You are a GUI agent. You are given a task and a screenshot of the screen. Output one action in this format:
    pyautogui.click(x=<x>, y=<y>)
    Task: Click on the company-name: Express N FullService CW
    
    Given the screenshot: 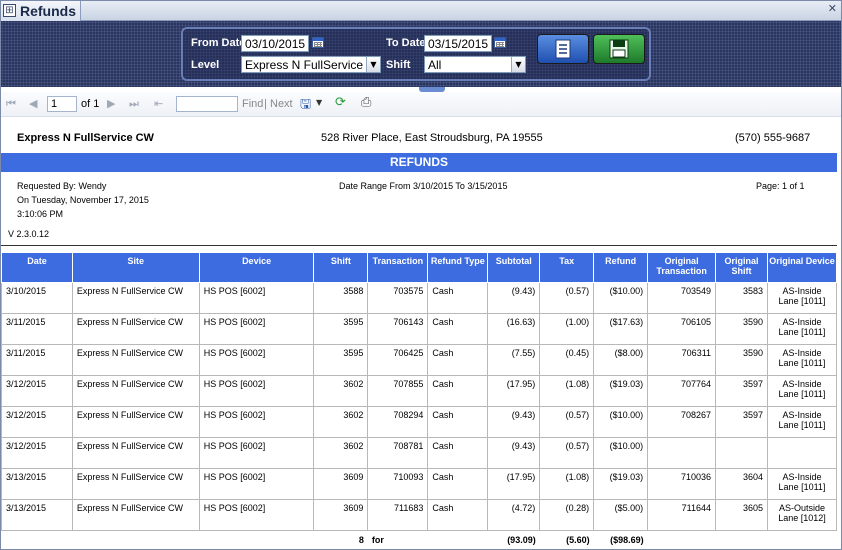 What is the action you would take?
    pyautogui.click(x=85, y=138)
    